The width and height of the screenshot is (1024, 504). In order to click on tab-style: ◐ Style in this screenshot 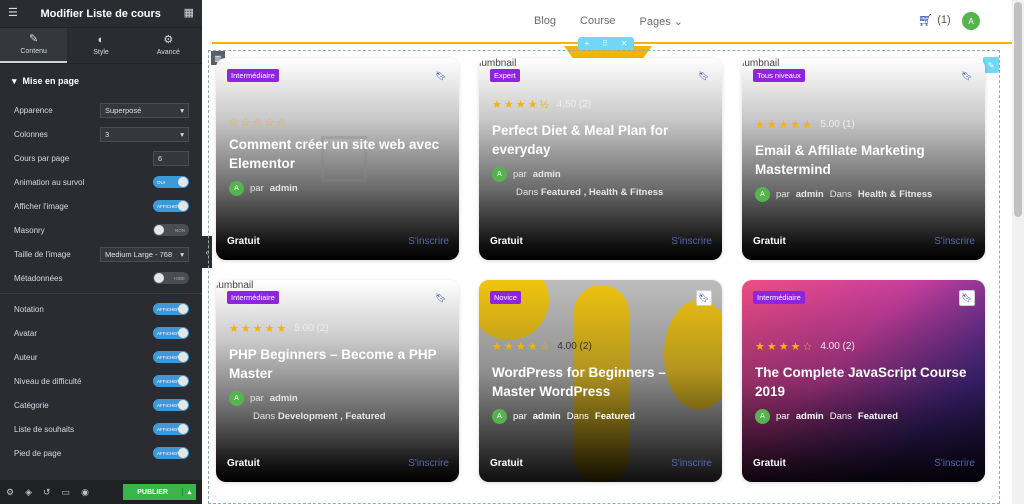, I will do `click(100, 45)`.